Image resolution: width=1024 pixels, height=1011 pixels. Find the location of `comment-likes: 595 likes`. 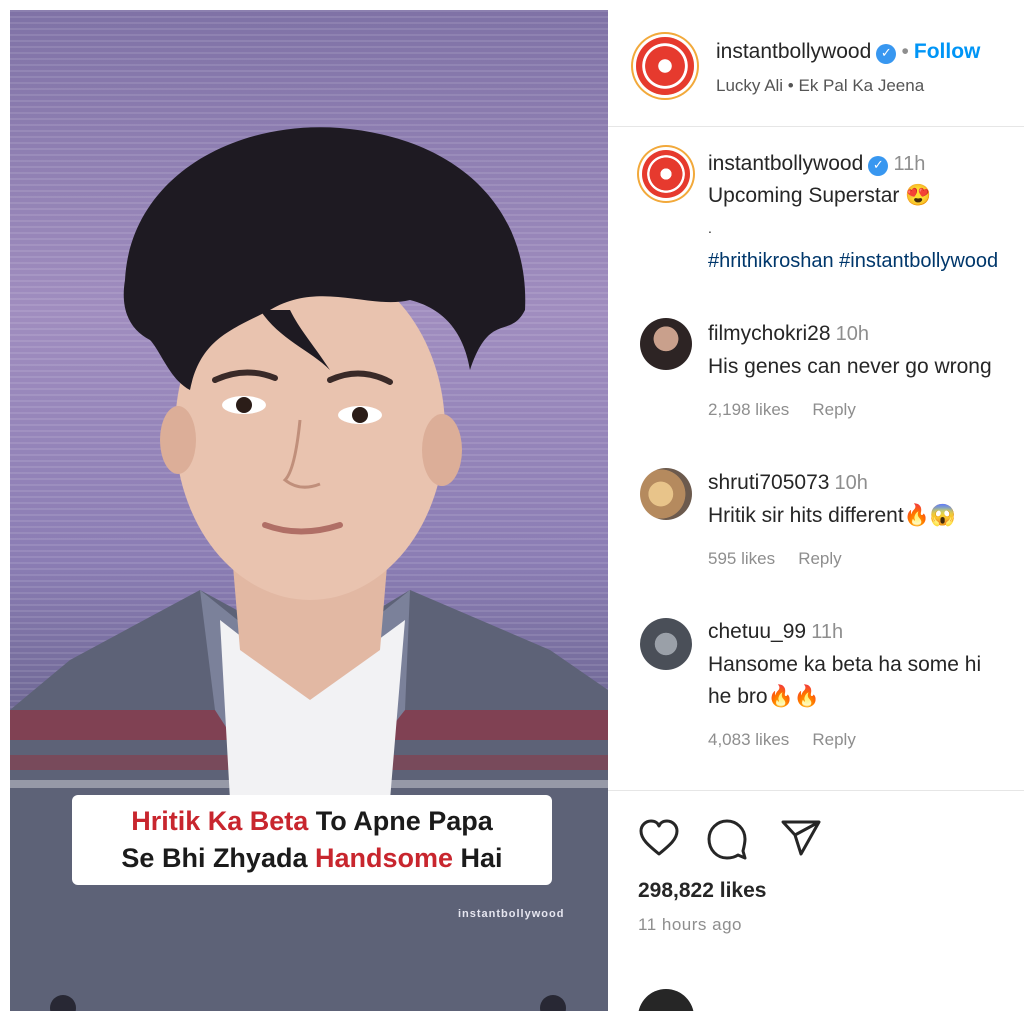

comment-likes: 595 likes is located at coordinates (741, 558).